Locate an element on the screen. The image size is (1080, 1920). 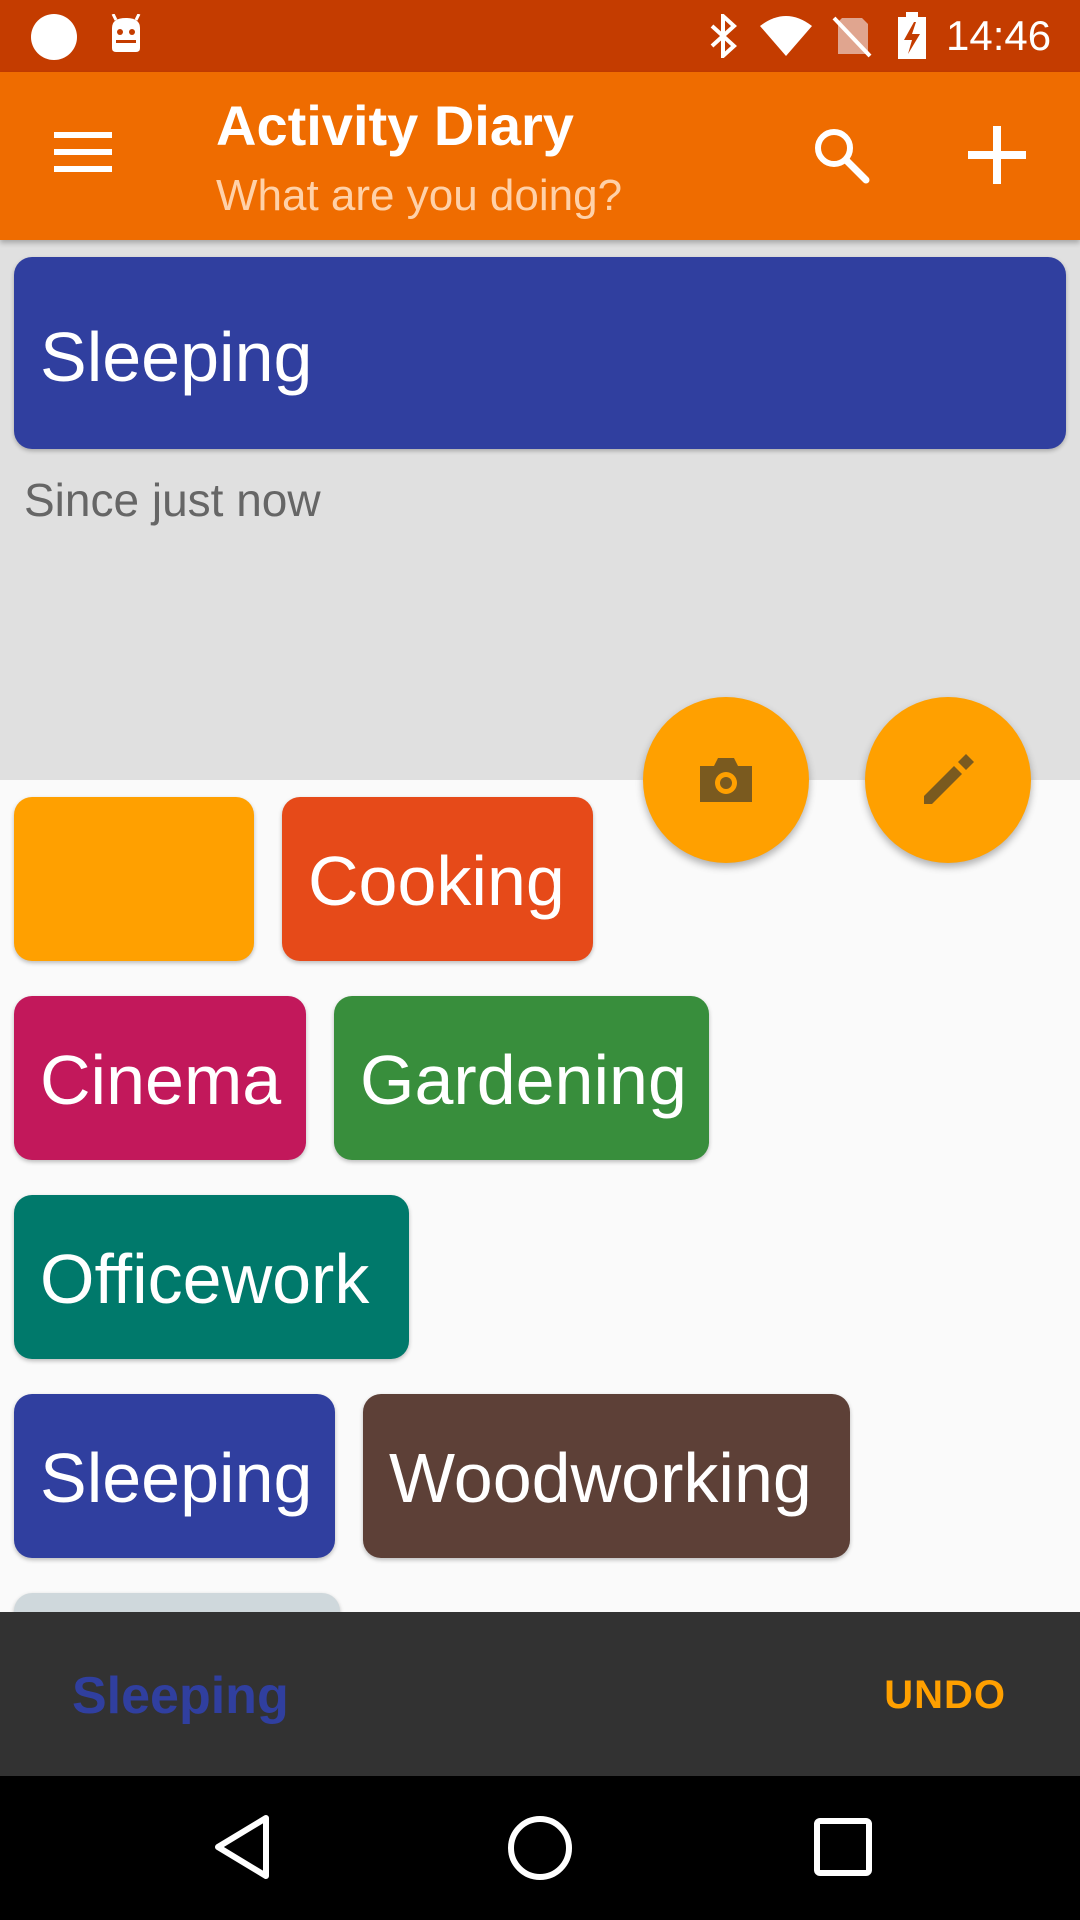
activity-label: Officework is located at coordinates (205, 1279).